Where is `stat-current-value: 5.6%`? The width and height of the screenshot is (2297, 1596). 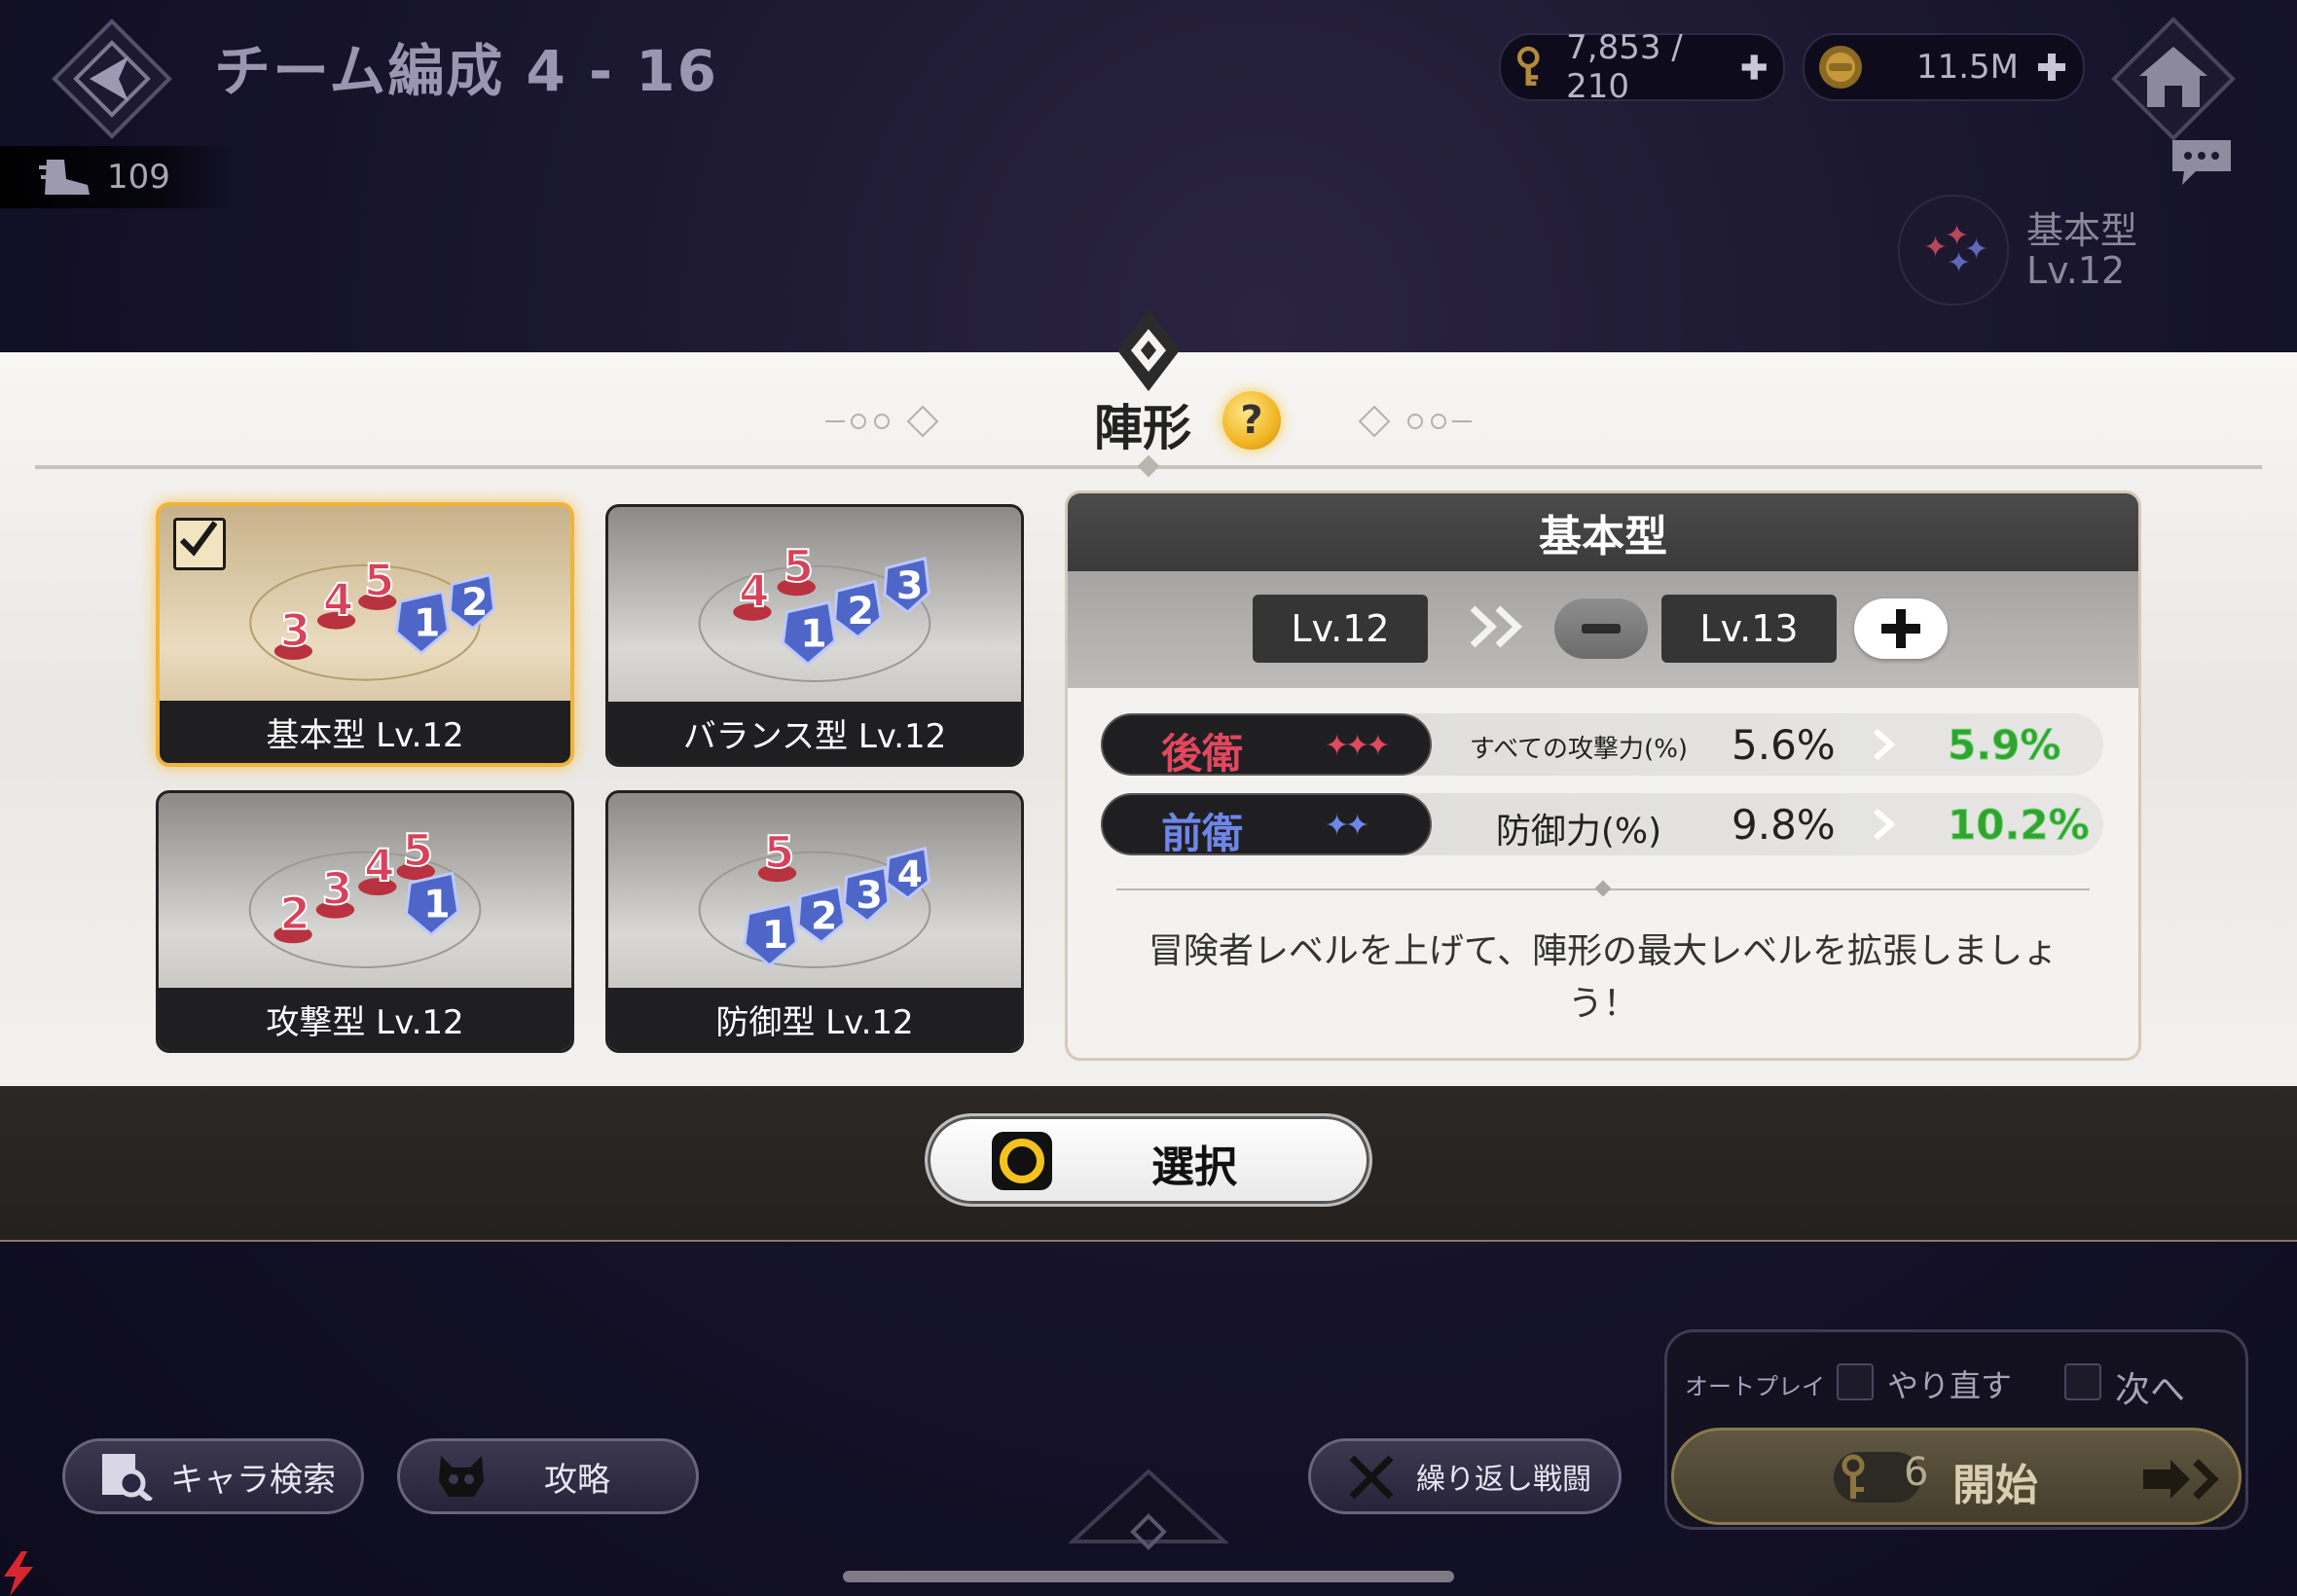
stat-current-value: 5.6% is located at coordinates (1784, 745).